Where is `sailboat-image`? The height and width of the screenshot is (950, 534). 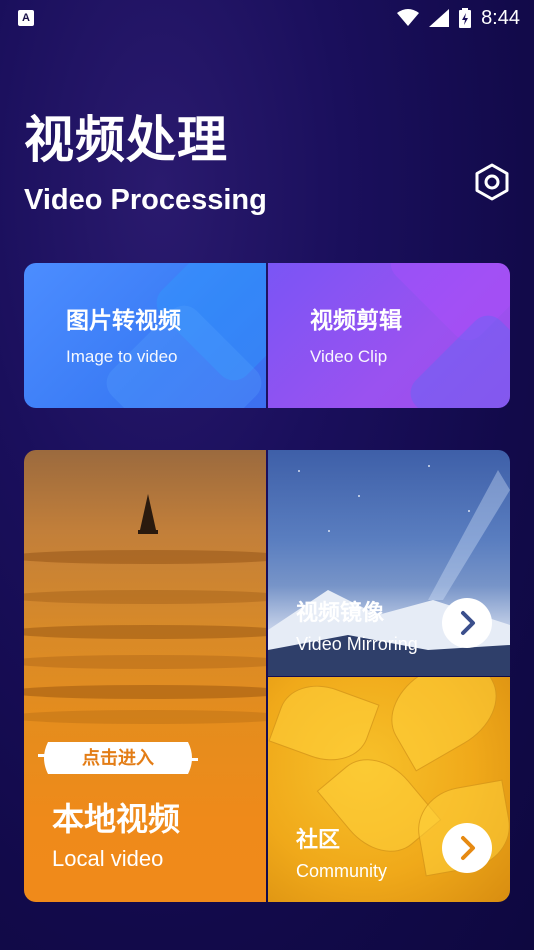
sailboat-image is located at coordinates (148, 514).